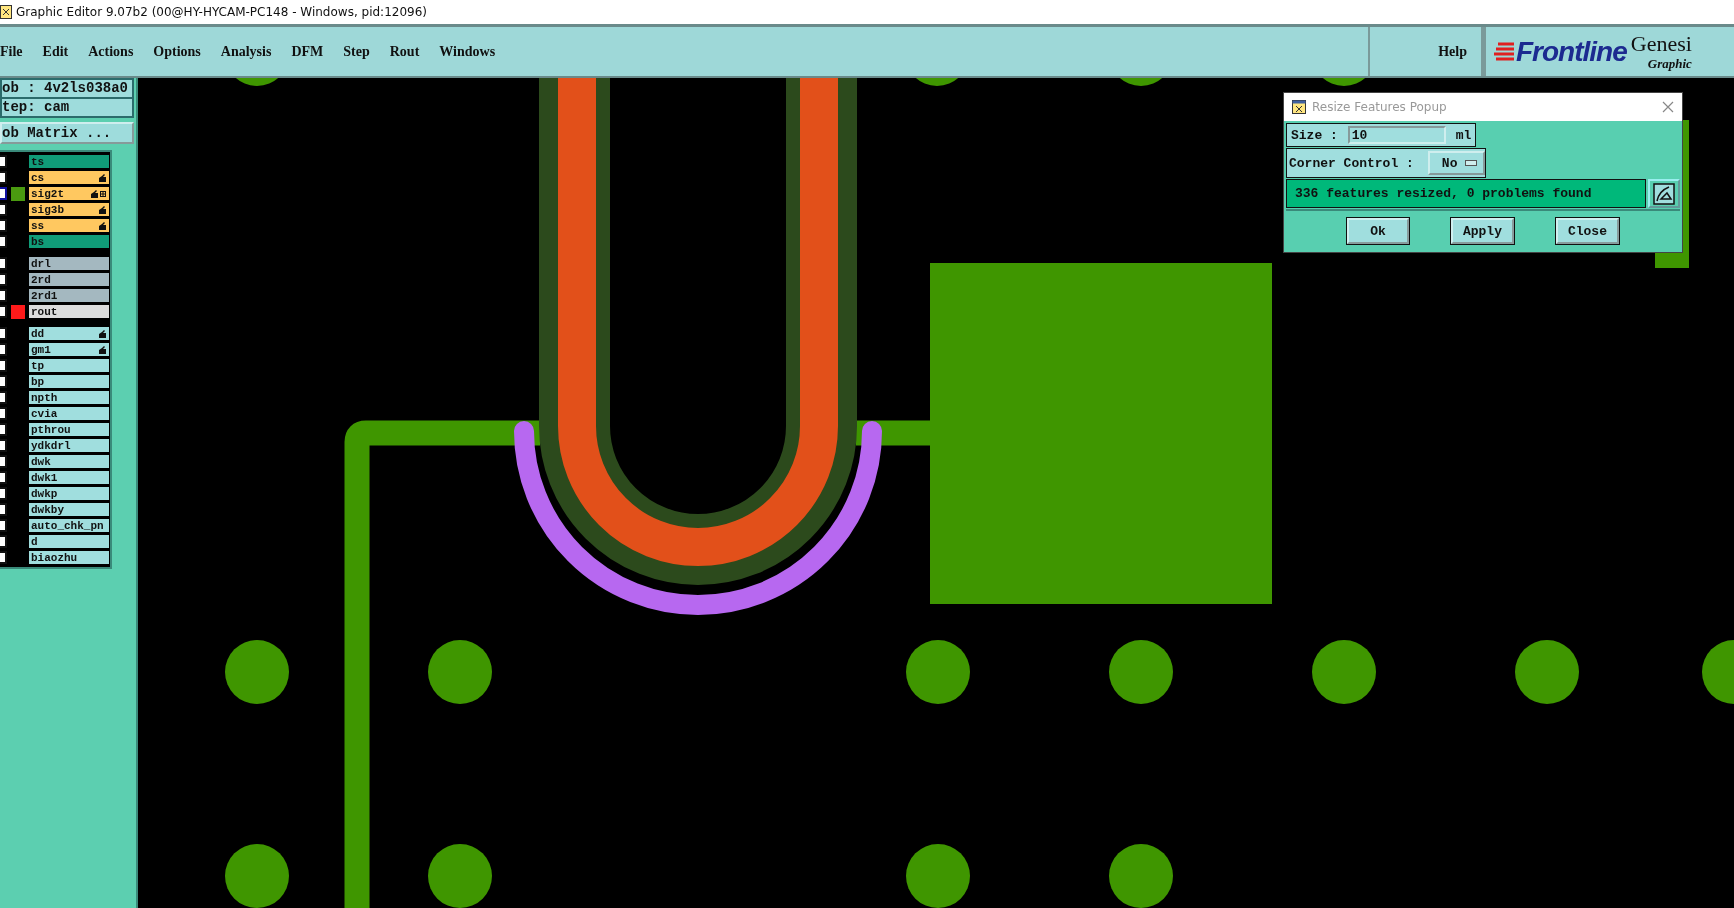 This screenshot has height=908, width=1734. I want to click on size-input: 10, so click(1396, 135).